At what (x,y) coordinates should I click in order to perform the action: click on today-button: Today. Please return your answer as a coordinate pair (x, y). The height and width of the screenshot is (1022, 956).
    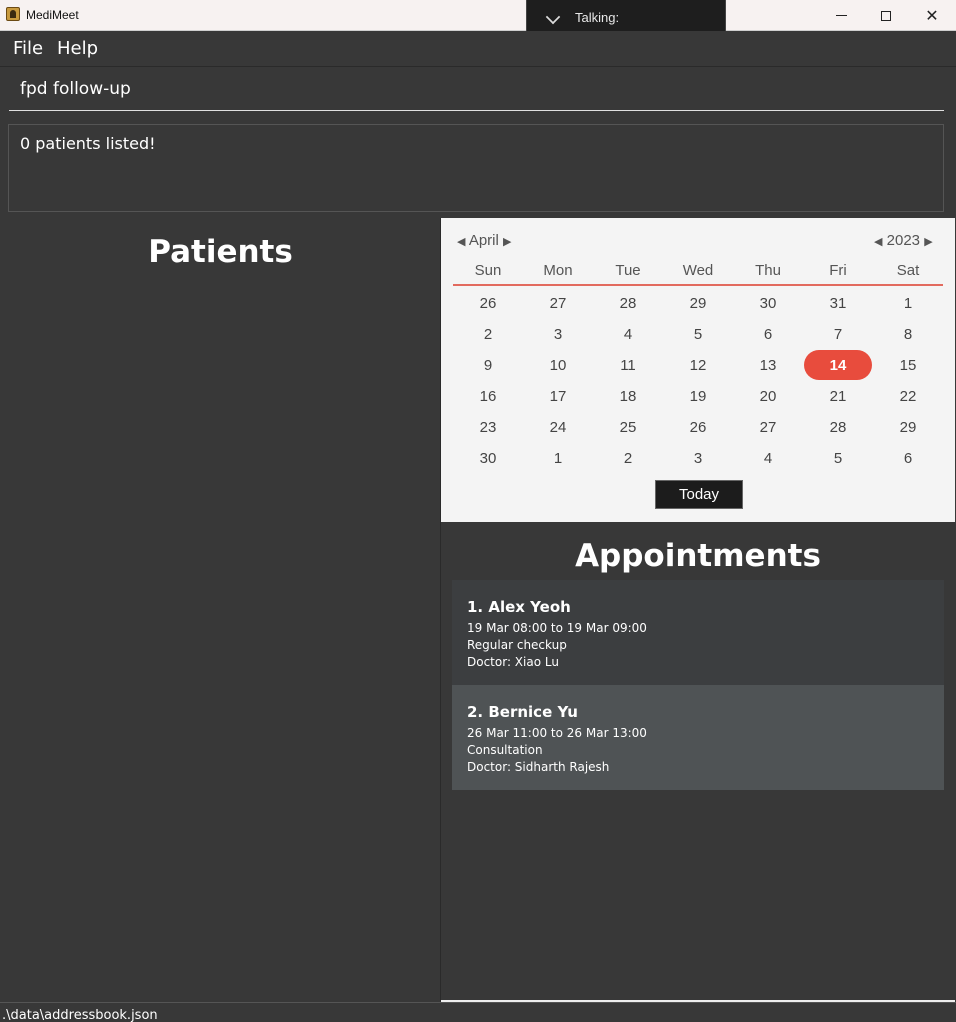
    Looking at the image, I should click on (699, 494).